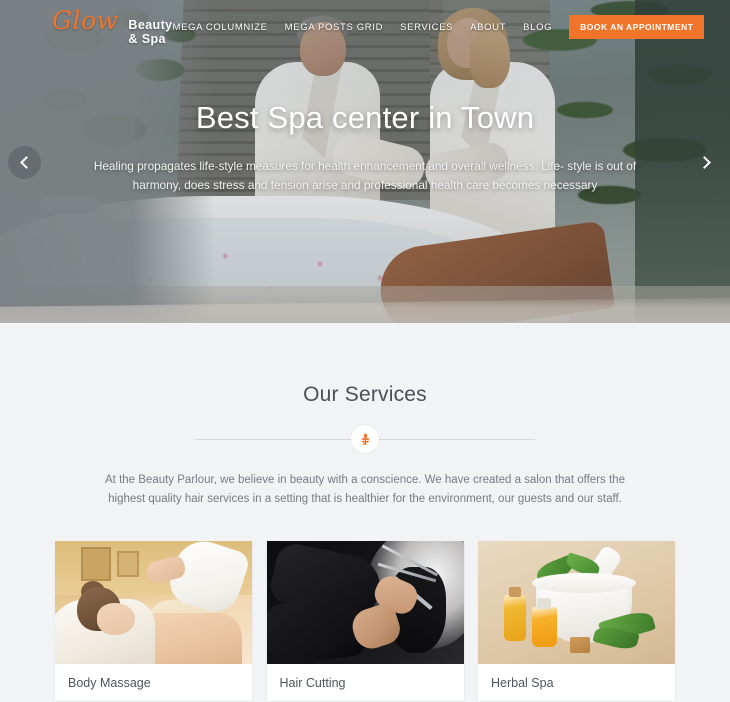 The image size is (730, 702). What do you see at coordinates (537, 27) in the screenshot?
I see `nav-item-blog: BLOG` at bounding box center [537, 27].